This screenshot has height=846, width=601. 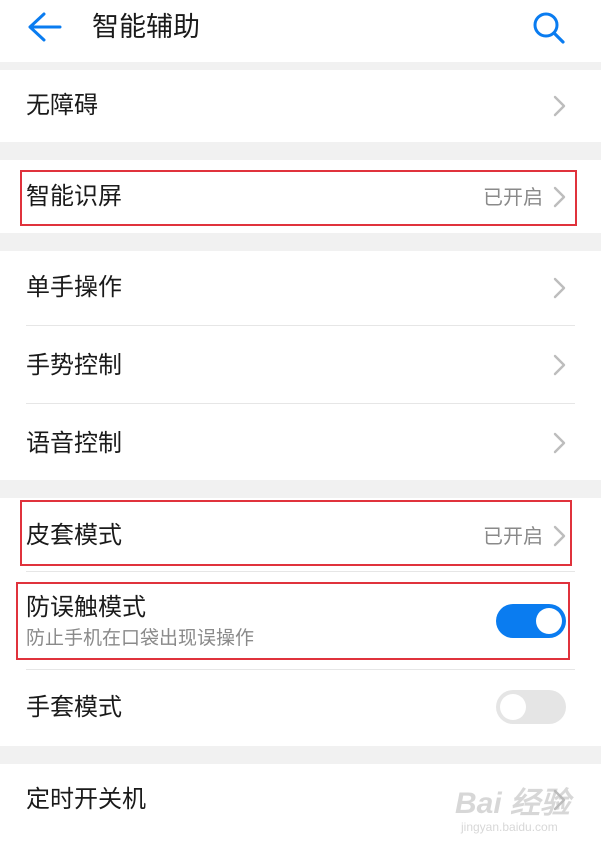 I want to click on item-label: 皮套模式, so click(x=74, y=535).